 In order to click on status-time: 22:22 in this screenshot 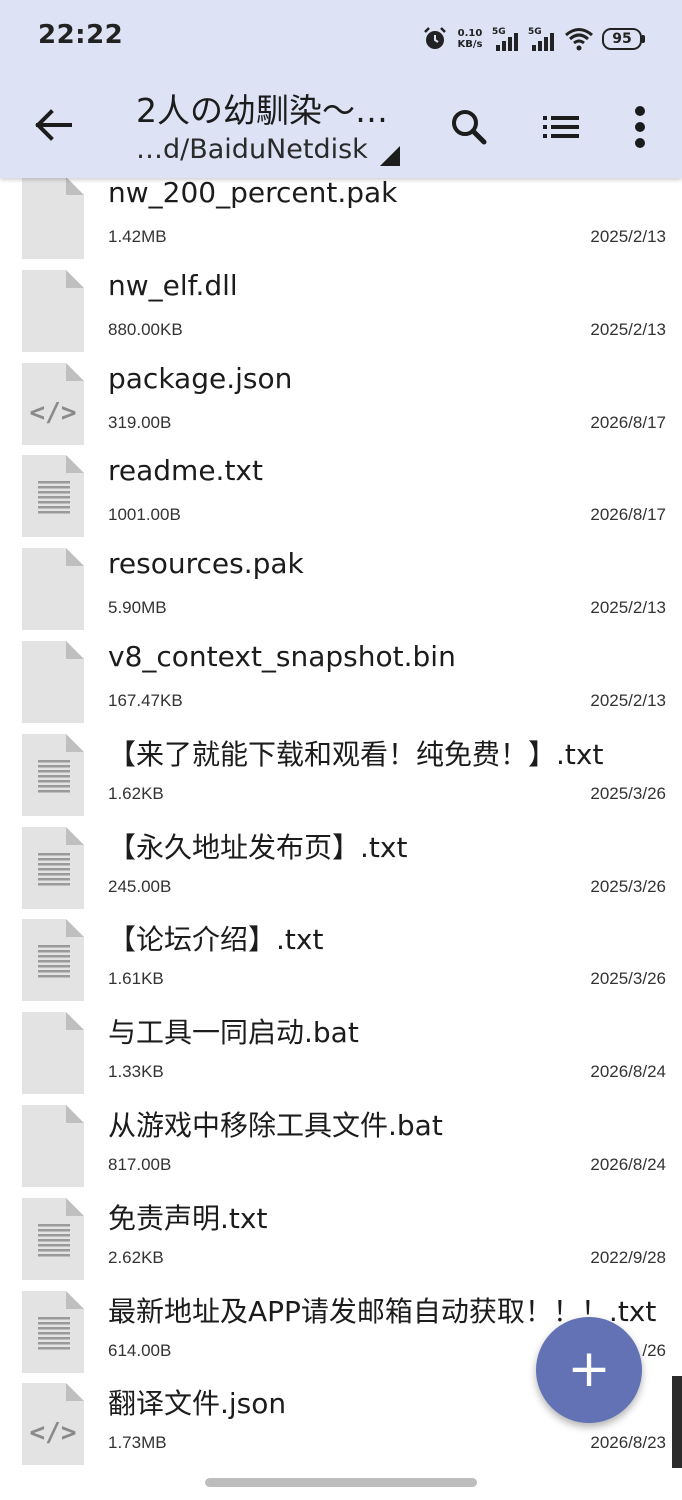, I will do `click(81, 35)`.